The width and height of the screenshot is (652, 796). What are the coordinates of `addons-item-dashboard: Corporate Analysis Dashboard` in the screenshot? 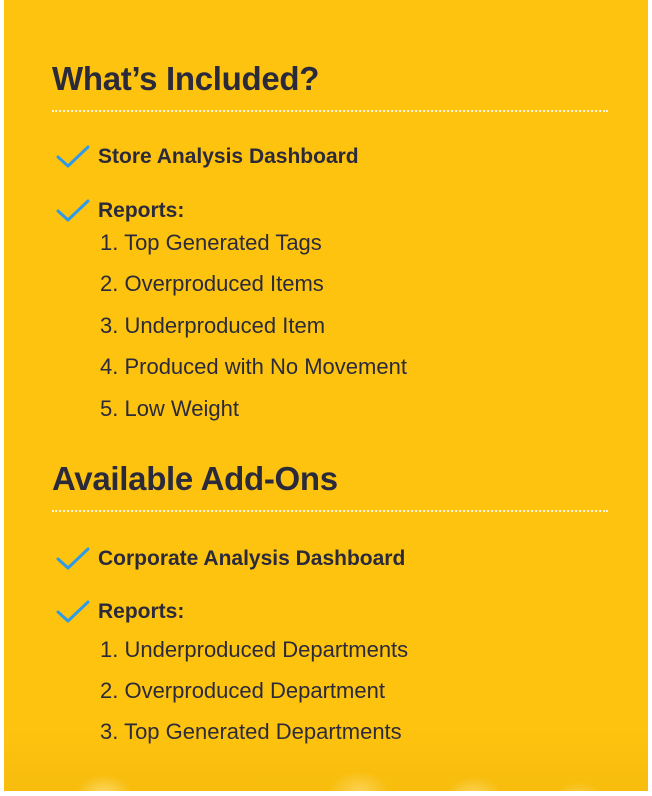 It's located at (230, 559).